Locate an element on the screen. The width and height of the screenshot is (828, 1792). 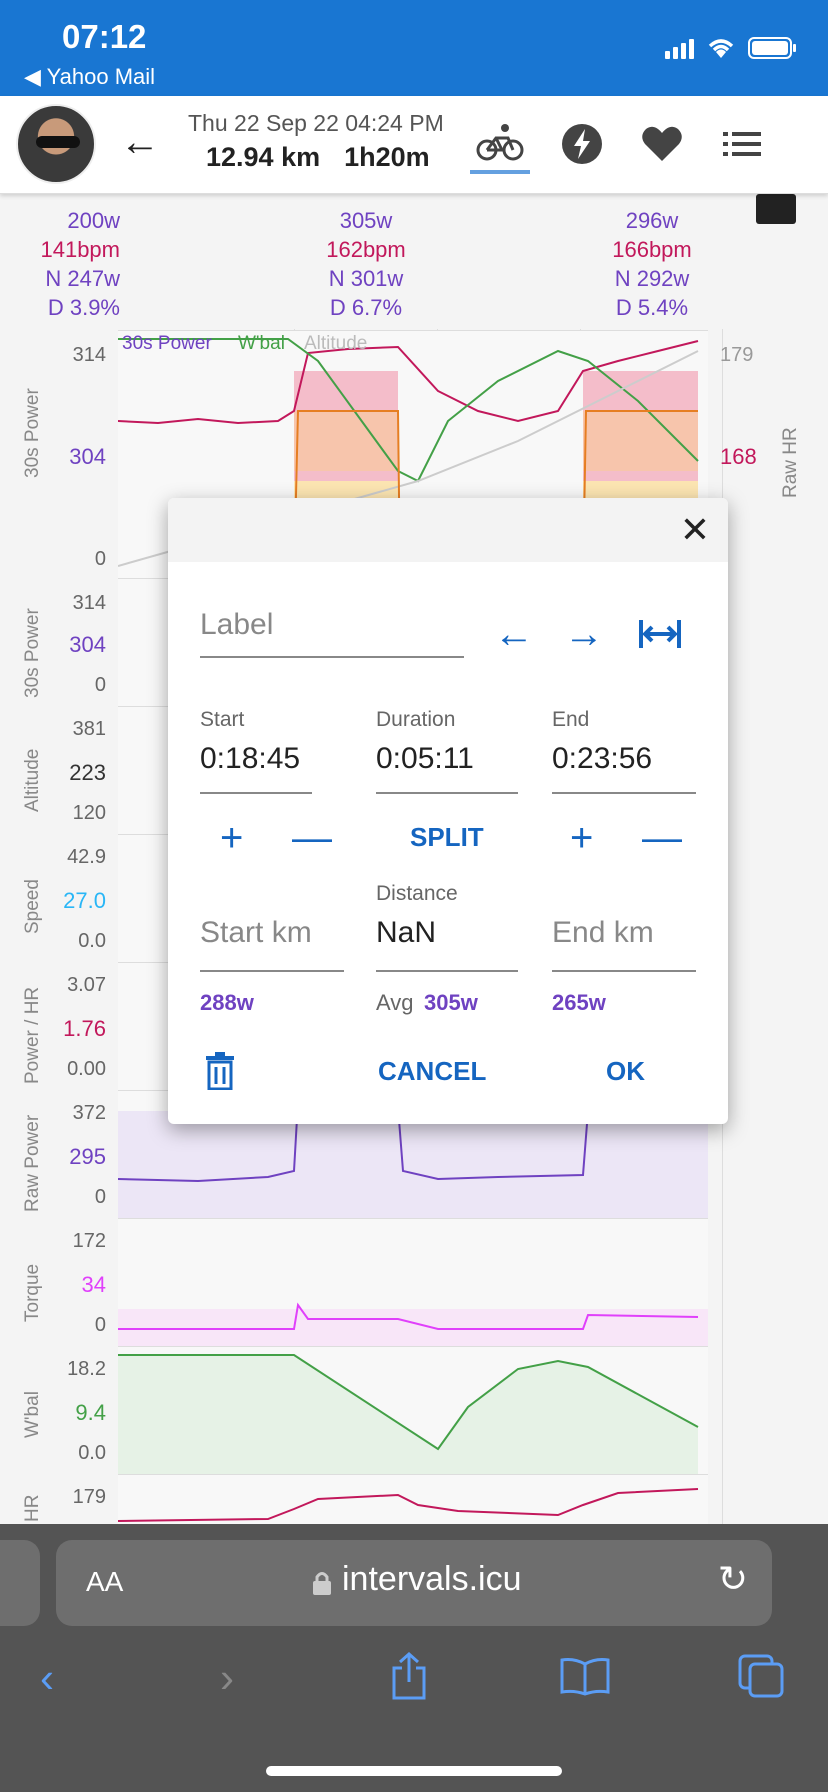
tab-heart is located at coordinates (662, 144).